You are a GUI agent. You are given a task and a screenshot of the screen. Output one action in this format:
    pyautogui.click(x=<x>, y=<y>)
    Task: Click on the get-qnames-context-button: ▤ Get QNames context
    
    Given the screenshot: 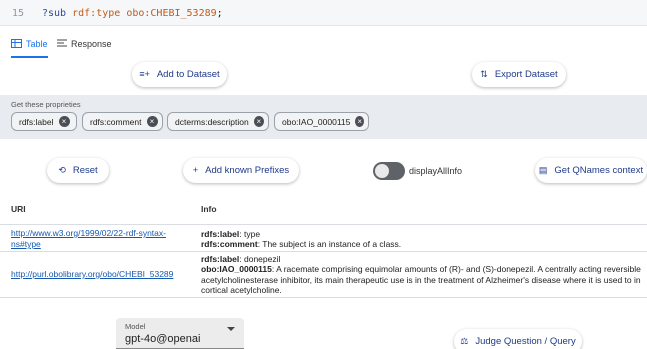 What is the action you would take?
    pyautogui.click(x=591, y=170)
    